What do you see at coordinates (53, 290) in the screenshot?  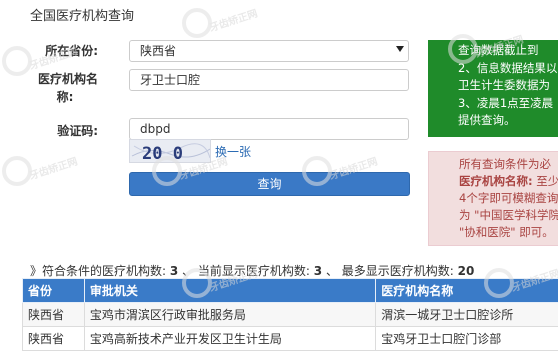 I see `column-header-province: 省份` at bounding box center [53, 290].